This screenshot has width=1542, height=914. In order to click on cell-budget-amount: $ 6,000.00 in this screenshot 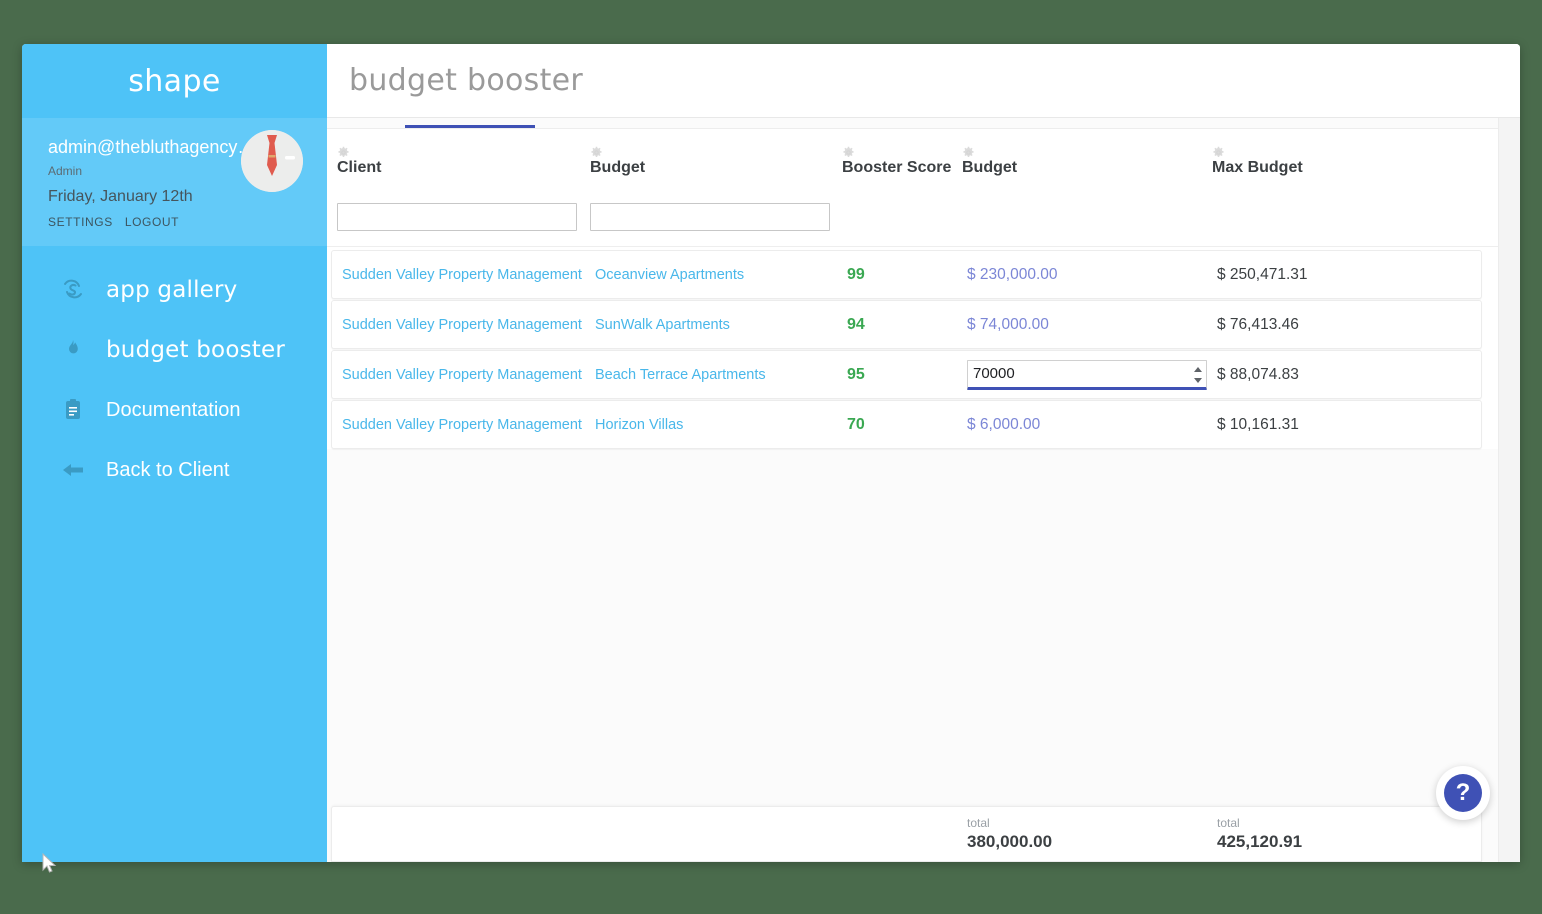, I will do `click(1082, 424)`.